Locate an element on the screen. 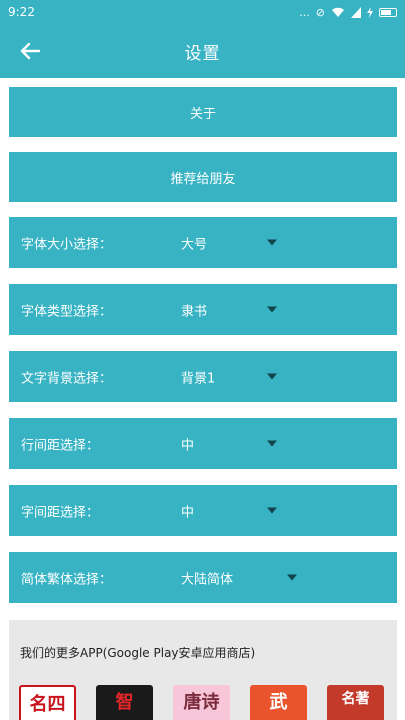  back-button is located at coordinates (30, 51).